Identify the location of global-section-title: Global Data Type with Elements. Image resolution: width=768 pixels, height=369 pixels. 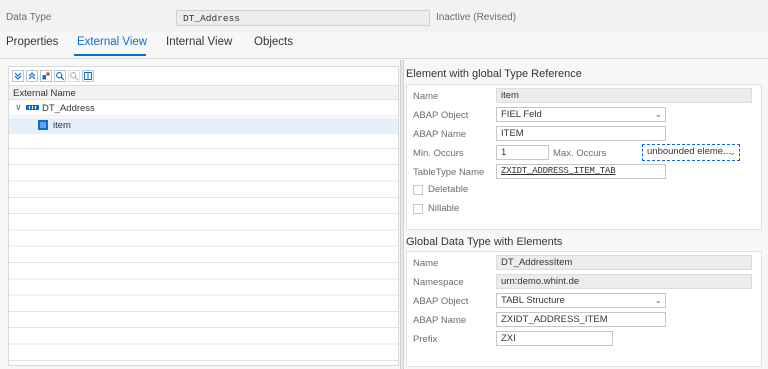
(484, 242).